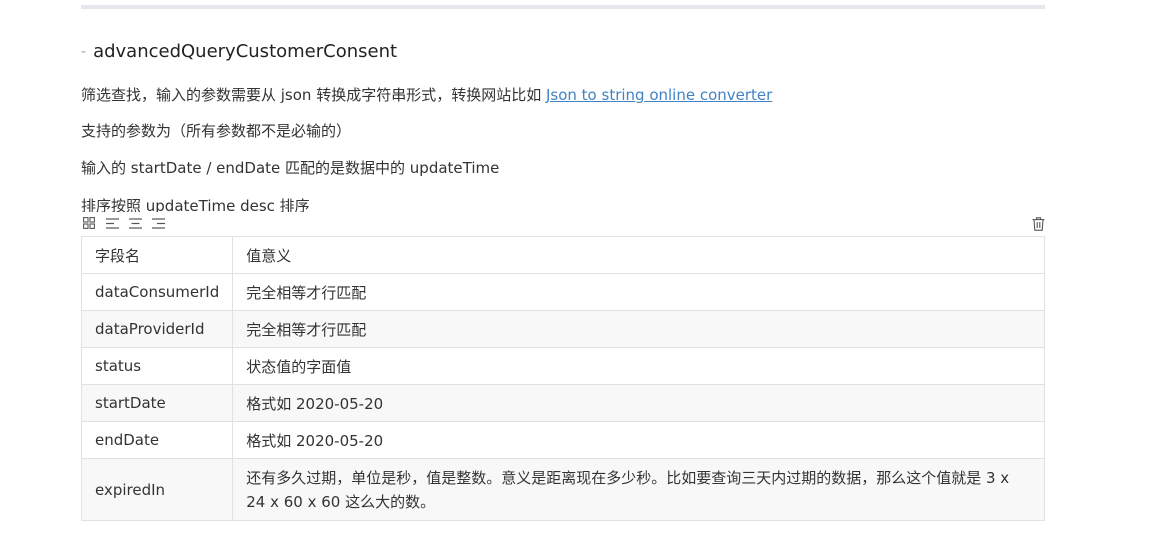 The image size is (1169, 539). I want to click on paragraph-description-text: 筛选查找，输入的参数需要从 json 转换成字符串形式，转换网站比如, so click(313, 95).